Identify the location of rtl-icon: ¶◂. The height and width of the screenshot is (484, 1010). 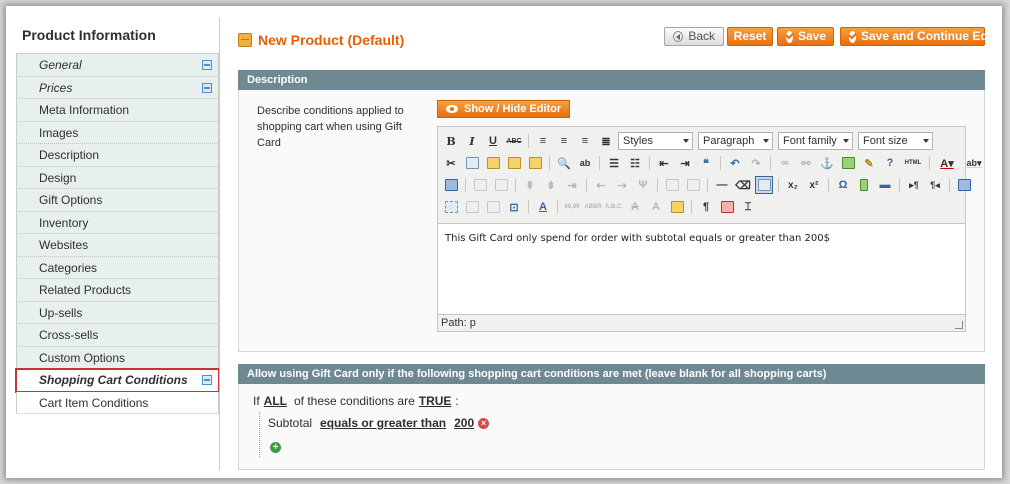
(935, 185).